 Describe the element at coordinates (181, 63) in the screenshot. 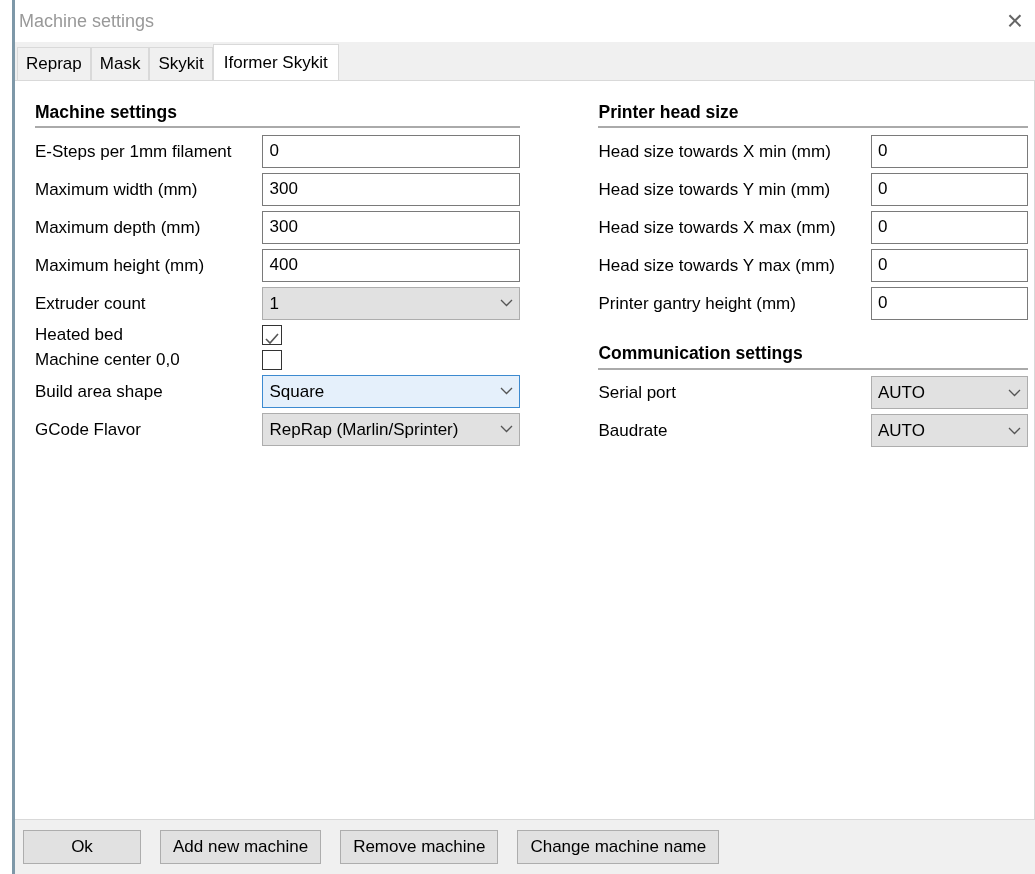

I see `tab: Skykit` at that location.